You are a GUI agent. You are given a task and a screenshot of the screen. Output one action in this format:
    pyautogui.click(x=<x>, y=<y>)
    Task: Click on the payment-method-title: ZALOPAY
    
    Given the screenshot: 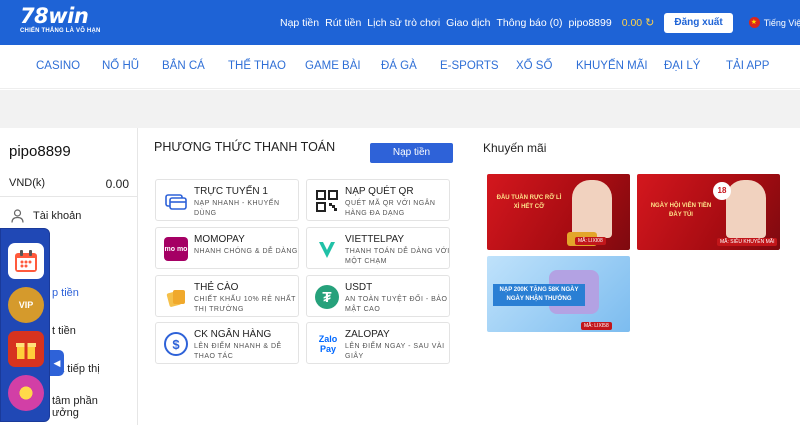 What is the action you would take?
    pyautogui.click(x=367, y=334)
    